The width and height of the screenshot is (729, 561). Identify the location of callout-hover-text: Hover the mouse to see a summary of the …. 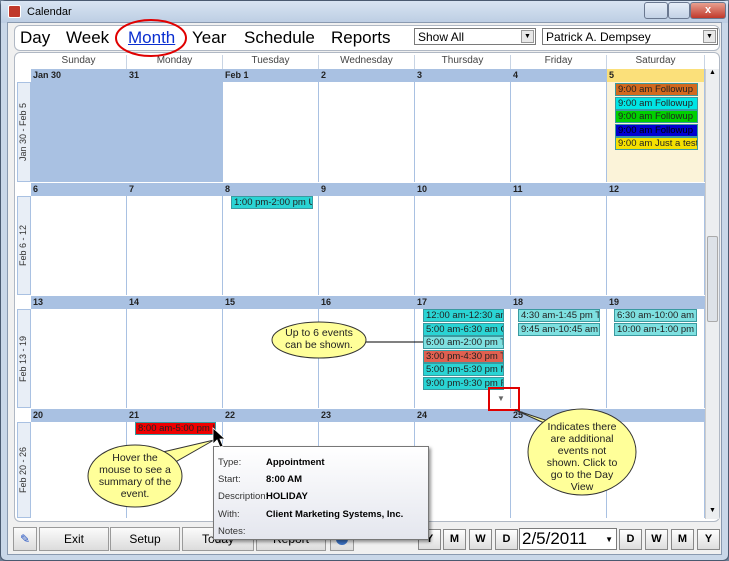
(135, 476).